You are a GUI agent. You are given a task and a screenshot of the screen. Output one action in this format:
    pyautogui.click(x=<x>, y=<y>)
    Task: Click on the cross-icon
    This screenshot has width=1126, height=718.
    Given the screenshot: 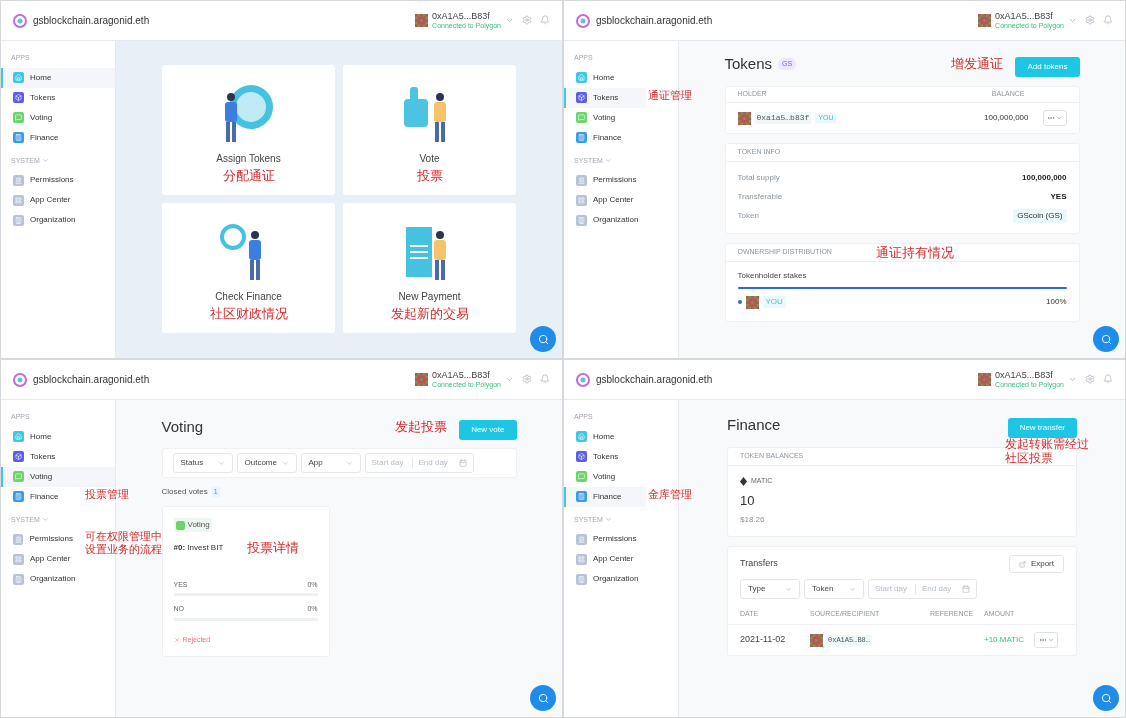 What is the action you would take?
    pyautogui.click(x=176, y=639)
    